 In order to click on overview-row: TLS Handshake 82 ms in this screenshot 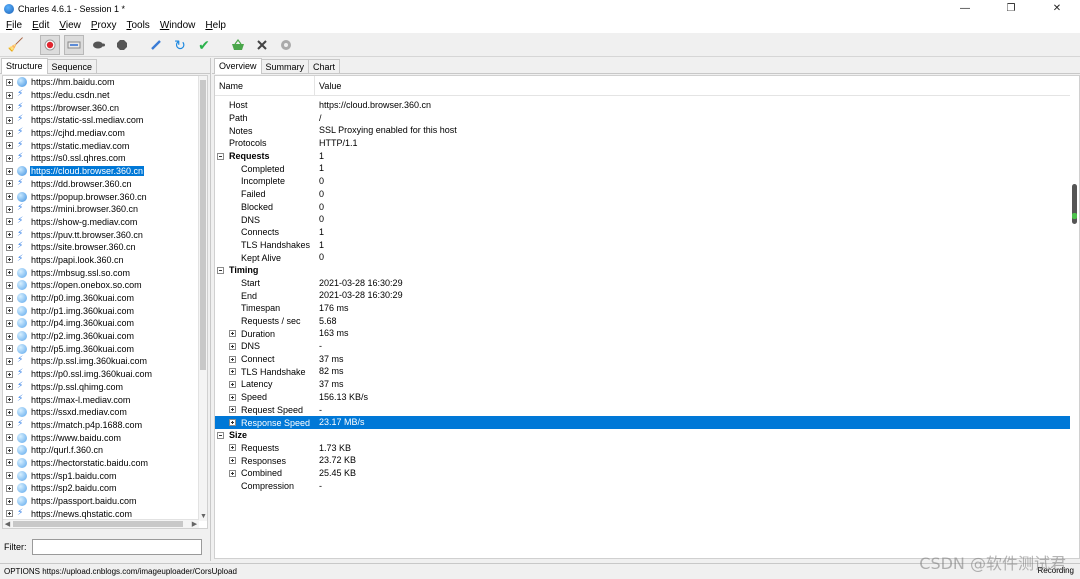, I will do `click(643, 371)`.